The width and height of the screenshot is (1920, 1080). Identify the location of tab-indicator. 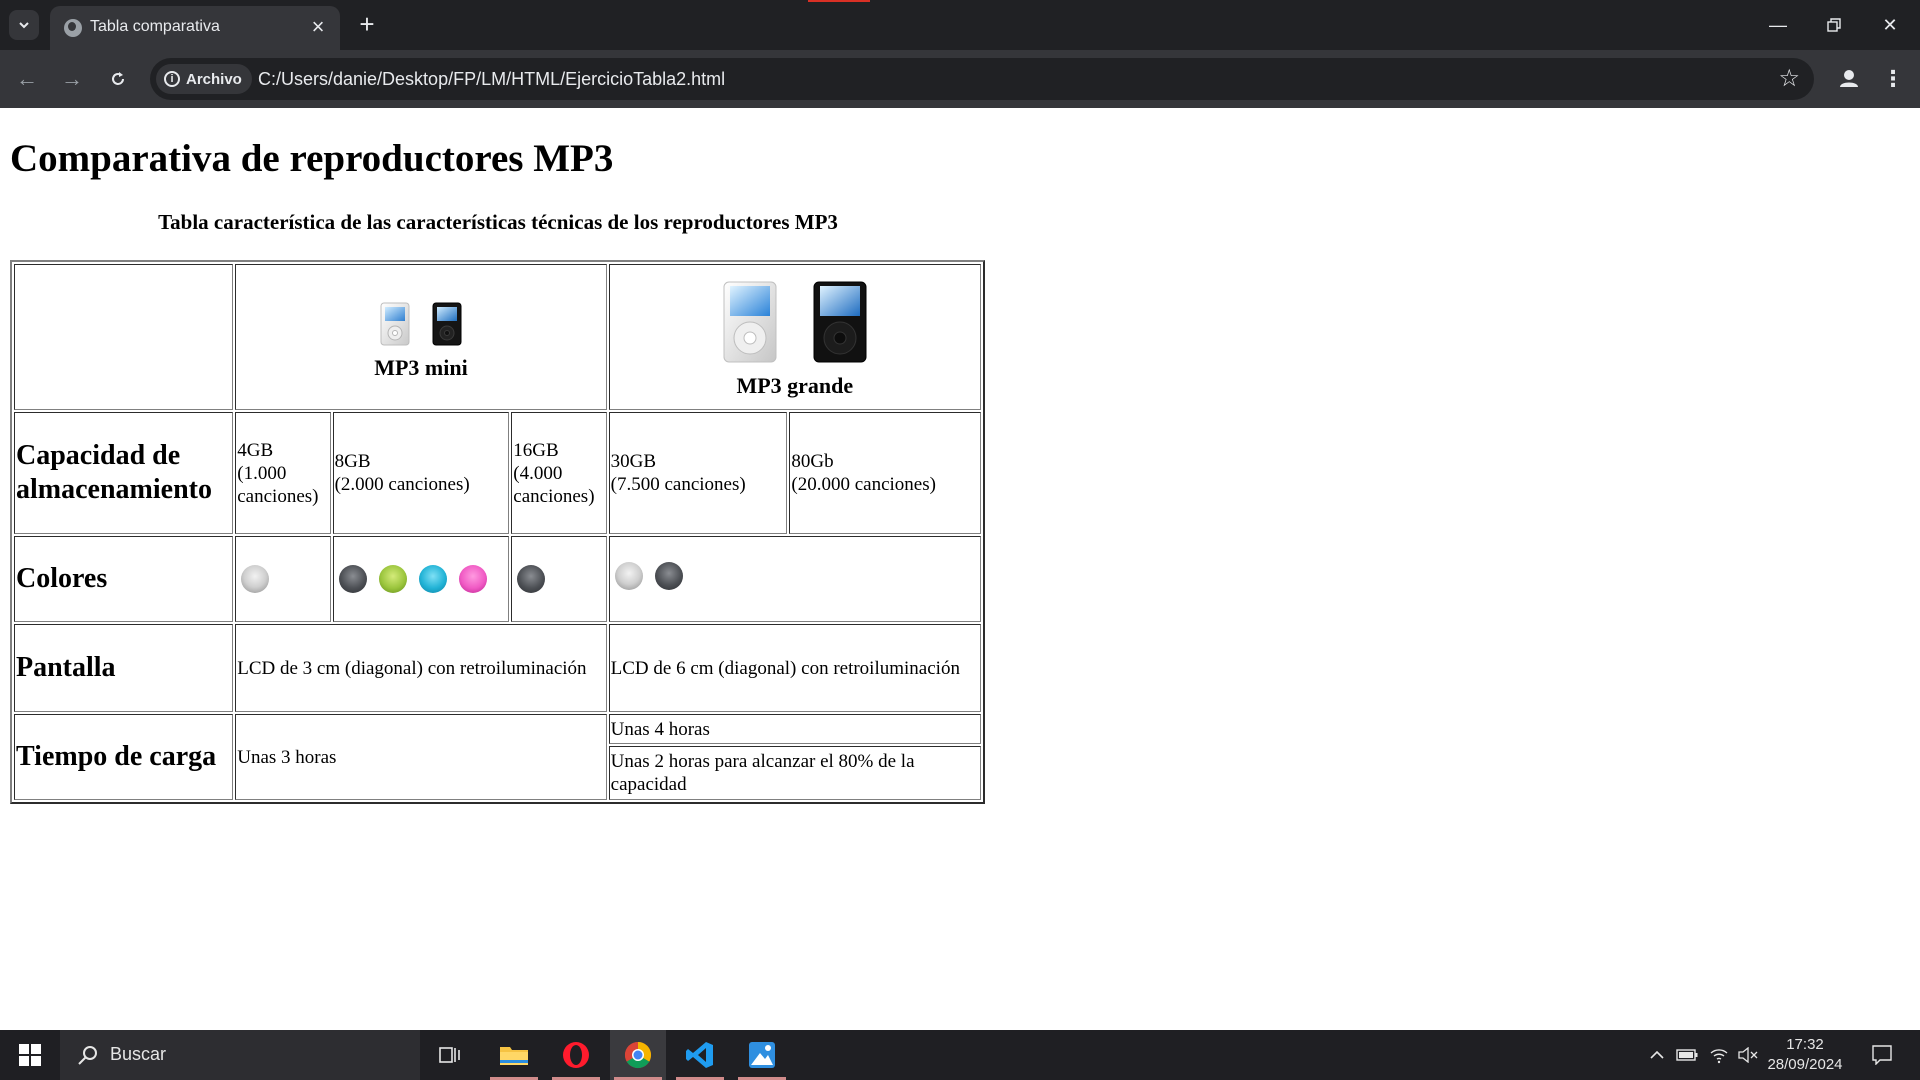
(839, 1).